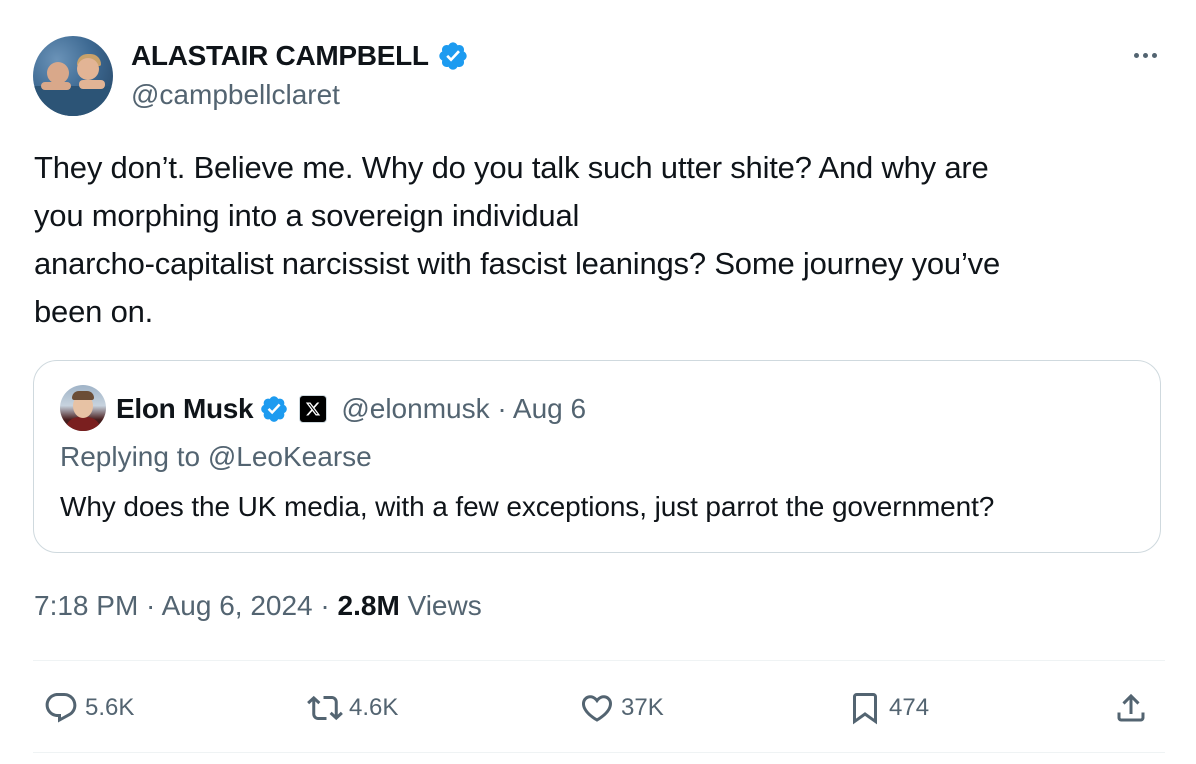 The image size is (1196, 764). I want to click on quoted-handle-date: @elonmusk · Aug 6, so click(463, 409).